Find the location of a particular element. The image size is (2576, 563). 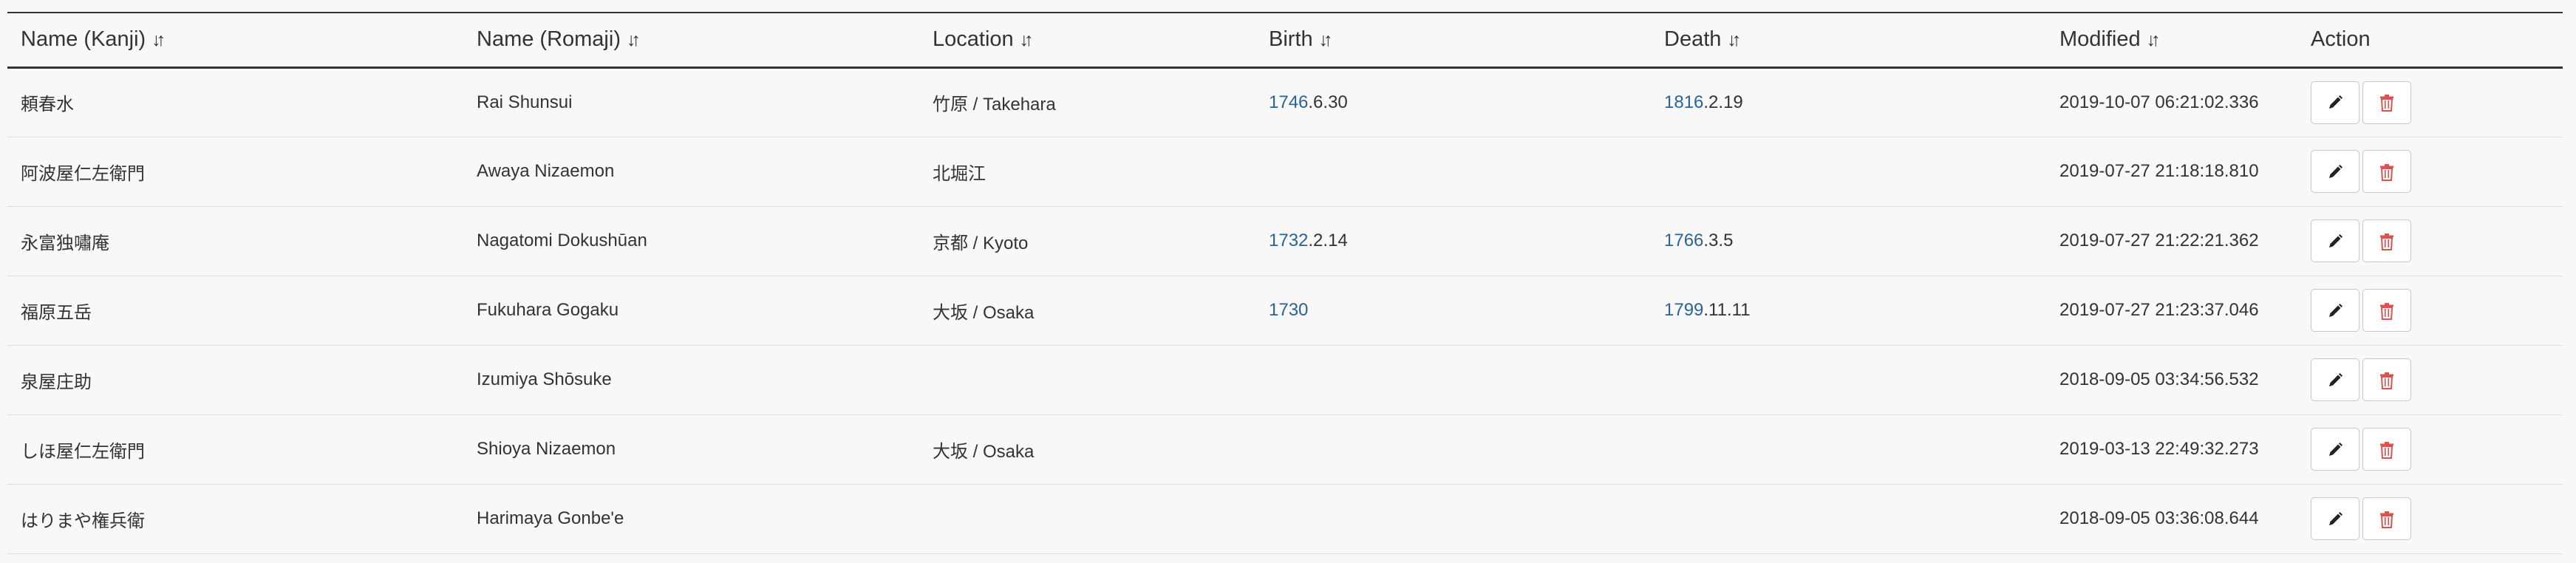

column-header-death: Death ↓↑ is located at coordinates (1848, 40).